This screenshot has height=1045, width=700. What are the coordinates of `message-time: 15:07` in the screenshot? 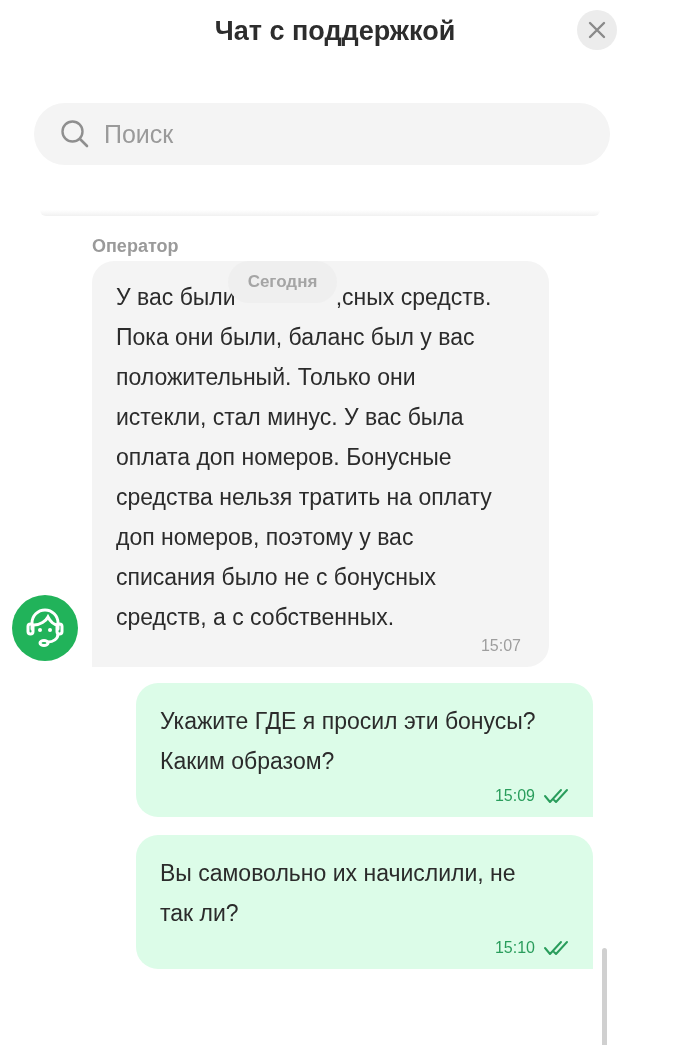 It's located at (500, 646).